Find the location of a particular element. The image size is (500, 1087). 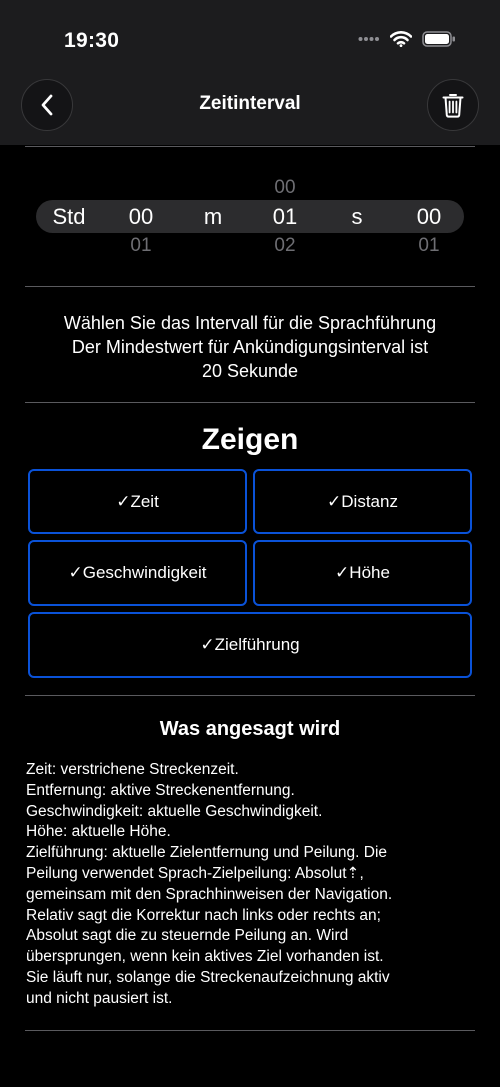

description-line: Höhe: aktuelle Höhe. is located at coordinates (98, 832).